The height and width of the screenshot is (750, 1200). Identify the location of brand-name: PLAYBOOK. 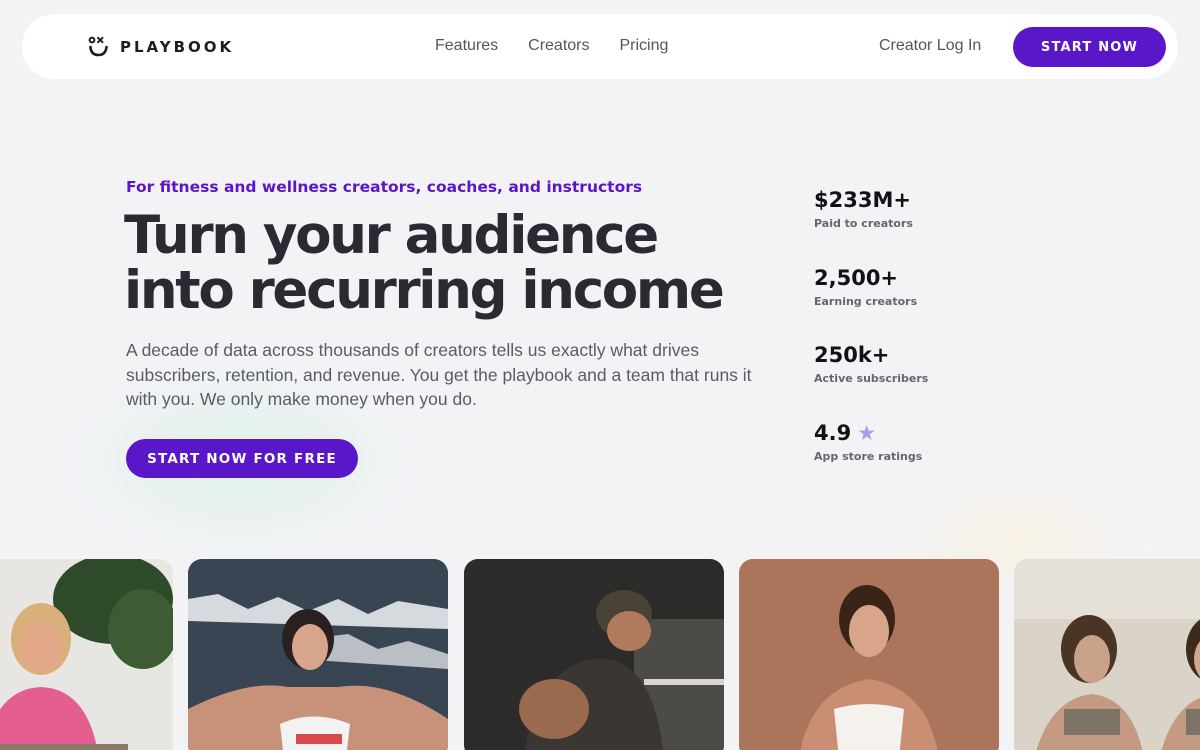
(177, 47).